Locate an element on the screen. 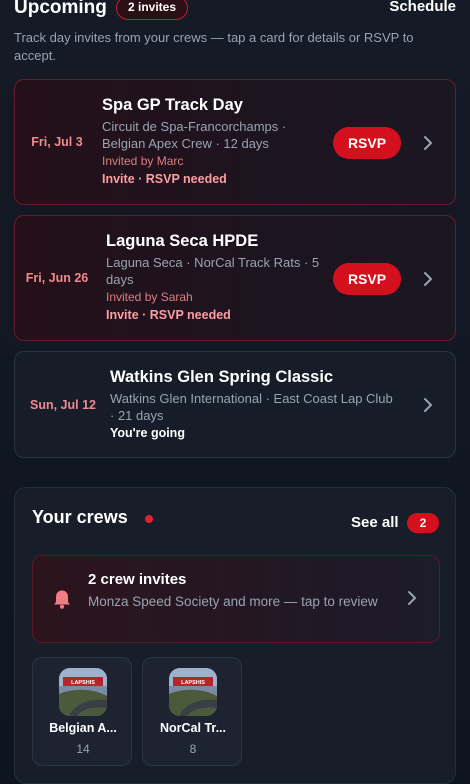  event-title: Laguna Seca HPDE is located at coordinates (182, 241).